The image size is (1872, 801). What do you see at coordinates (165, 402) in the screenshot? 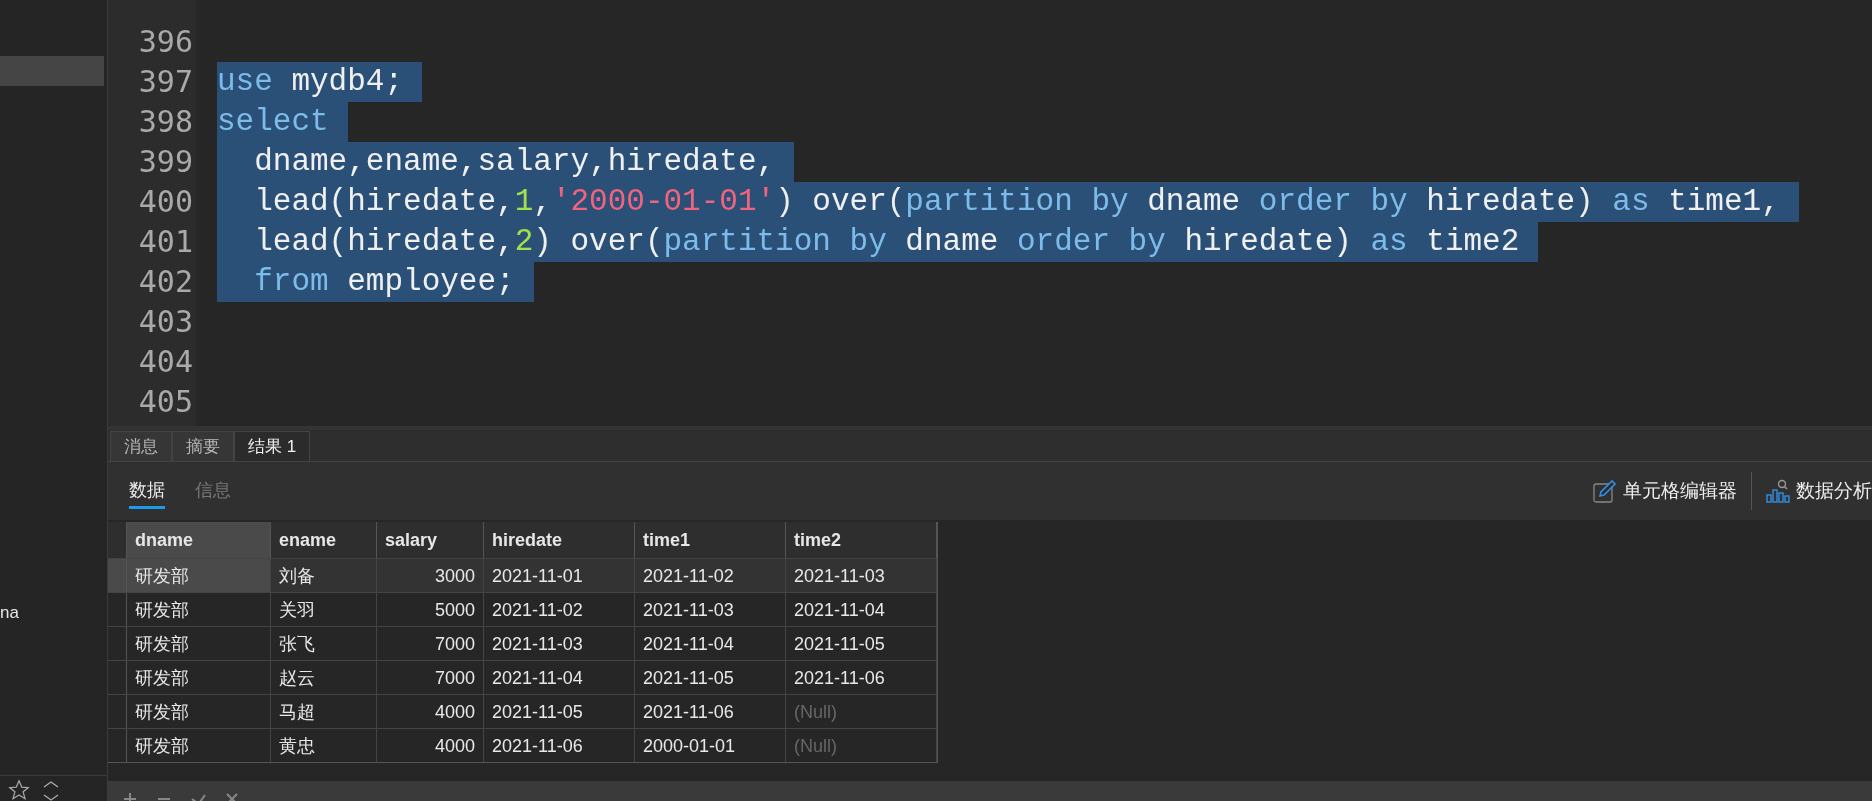
I see `line-number: 405` at bounding box center [165, 402].